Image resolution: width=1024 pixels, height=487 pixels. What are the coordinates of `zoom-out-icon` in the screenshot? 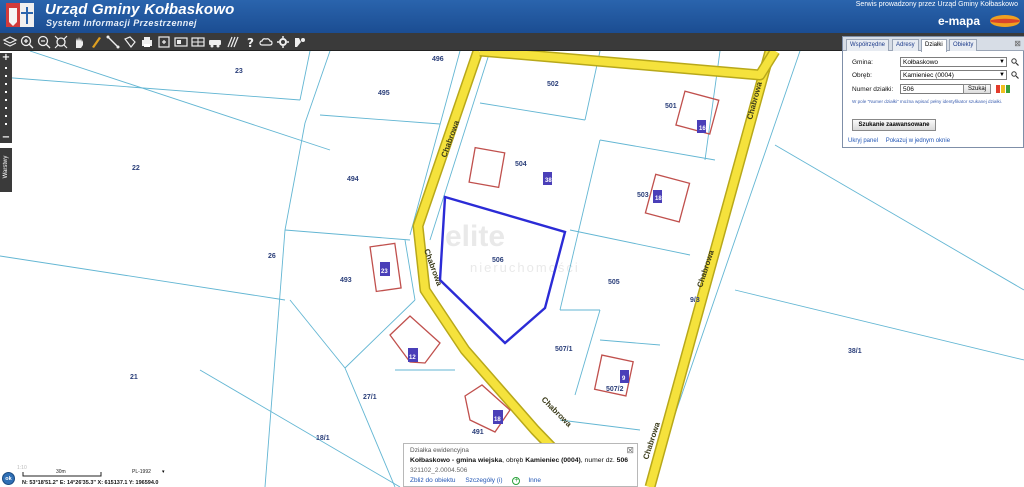 It's located at (44, 42).